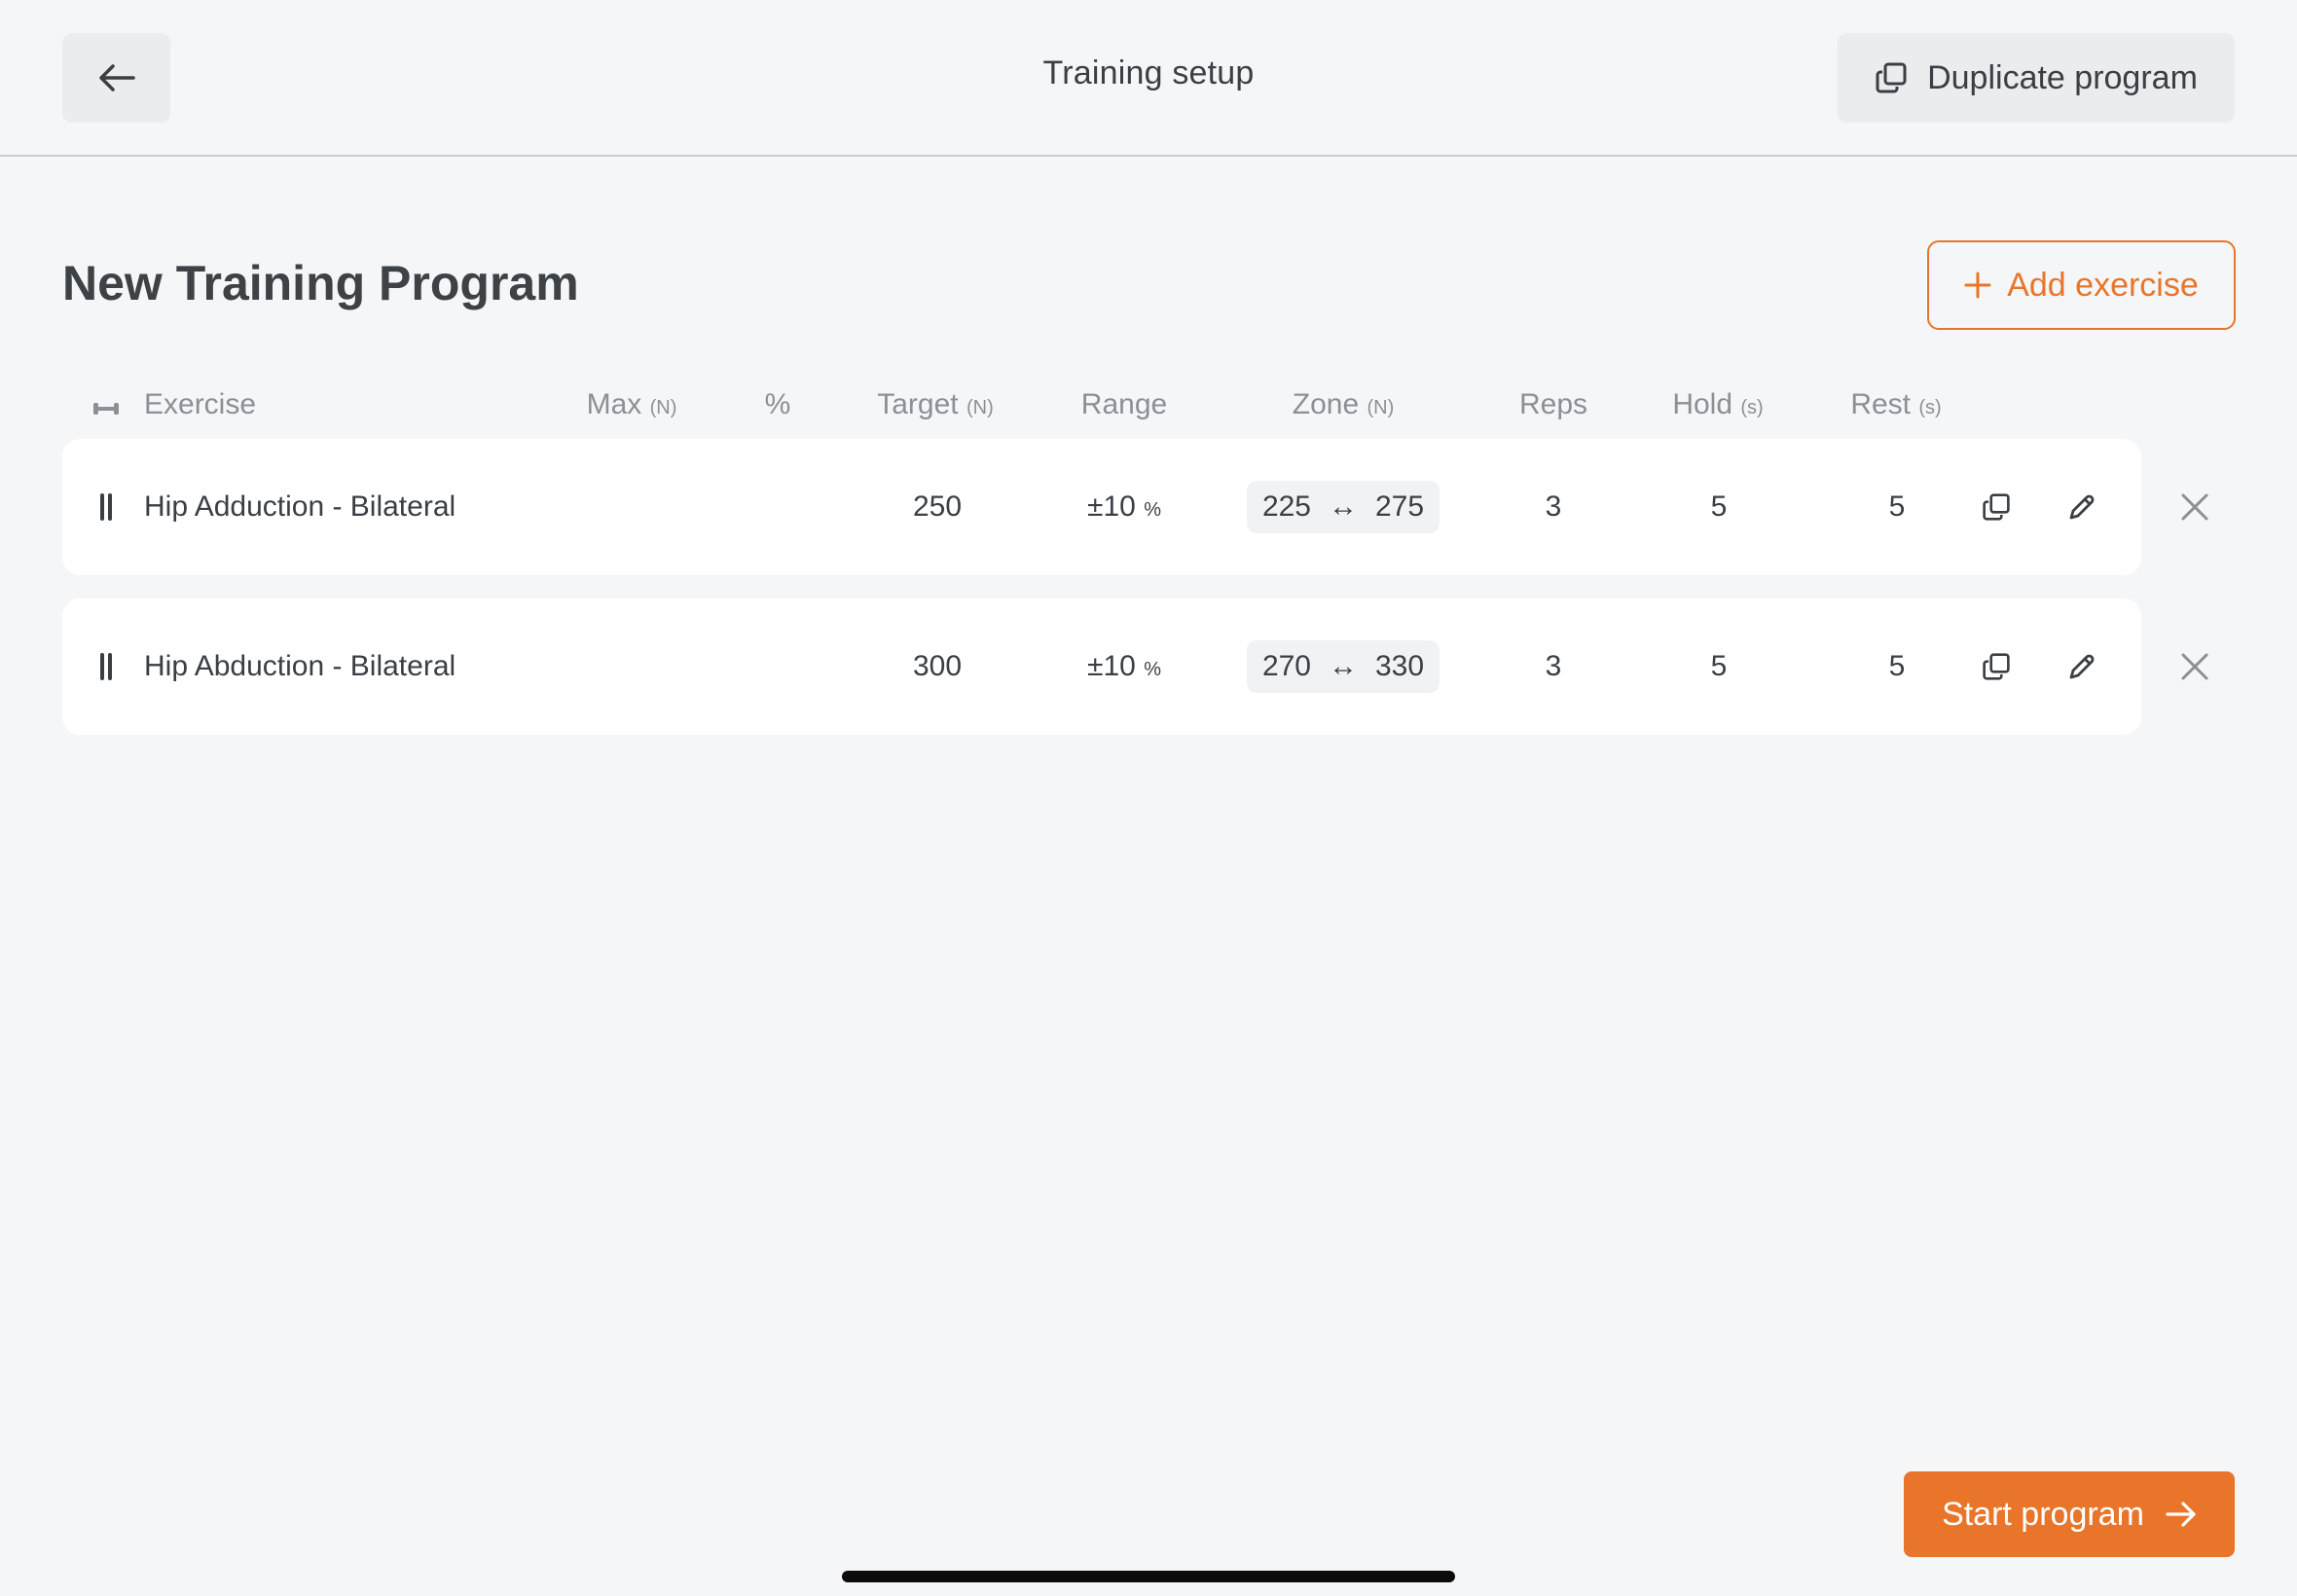 This screenshot has width=2297, height=1596. Describe the element at coordinates (2181, 1515) in the screenshot. I see `arrow-right-icon` at that location.